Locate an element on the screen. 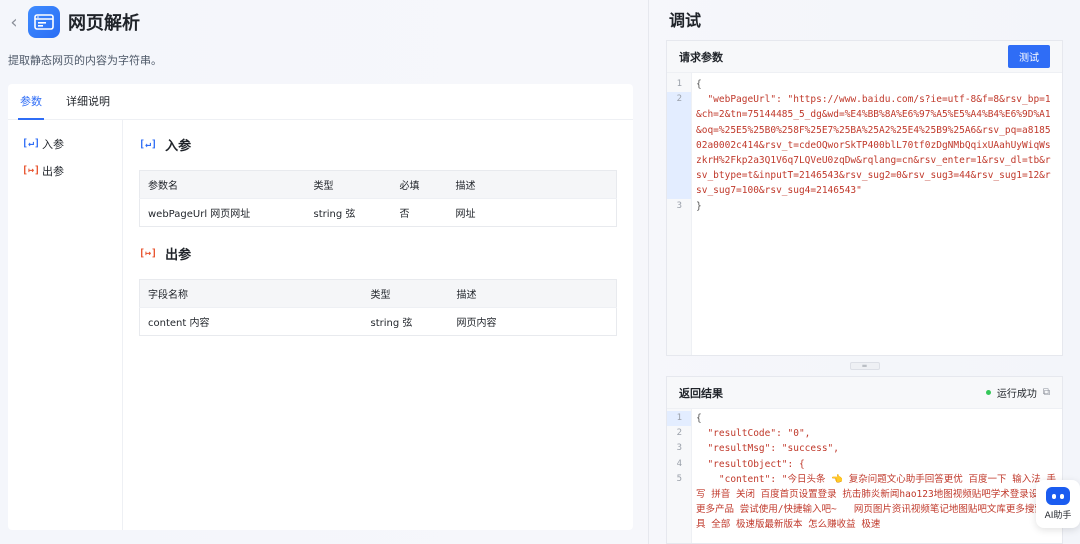 This screenshot has width=1080, height=544. param-name-cell: webPageUrl 网页网址 is located at coordinates (222, 212).